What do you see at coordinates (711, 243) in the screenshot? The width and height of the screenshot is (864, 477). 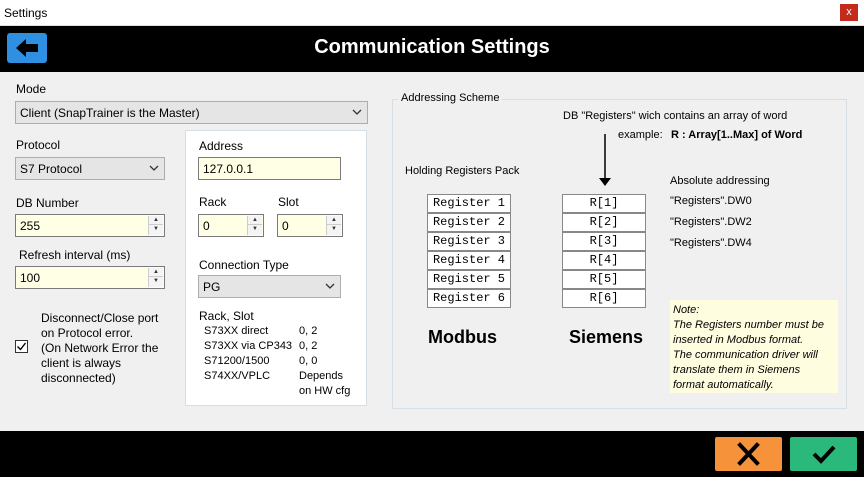 I see `absolute-address: "Registers".DW4` at bounding box center [711, 243].